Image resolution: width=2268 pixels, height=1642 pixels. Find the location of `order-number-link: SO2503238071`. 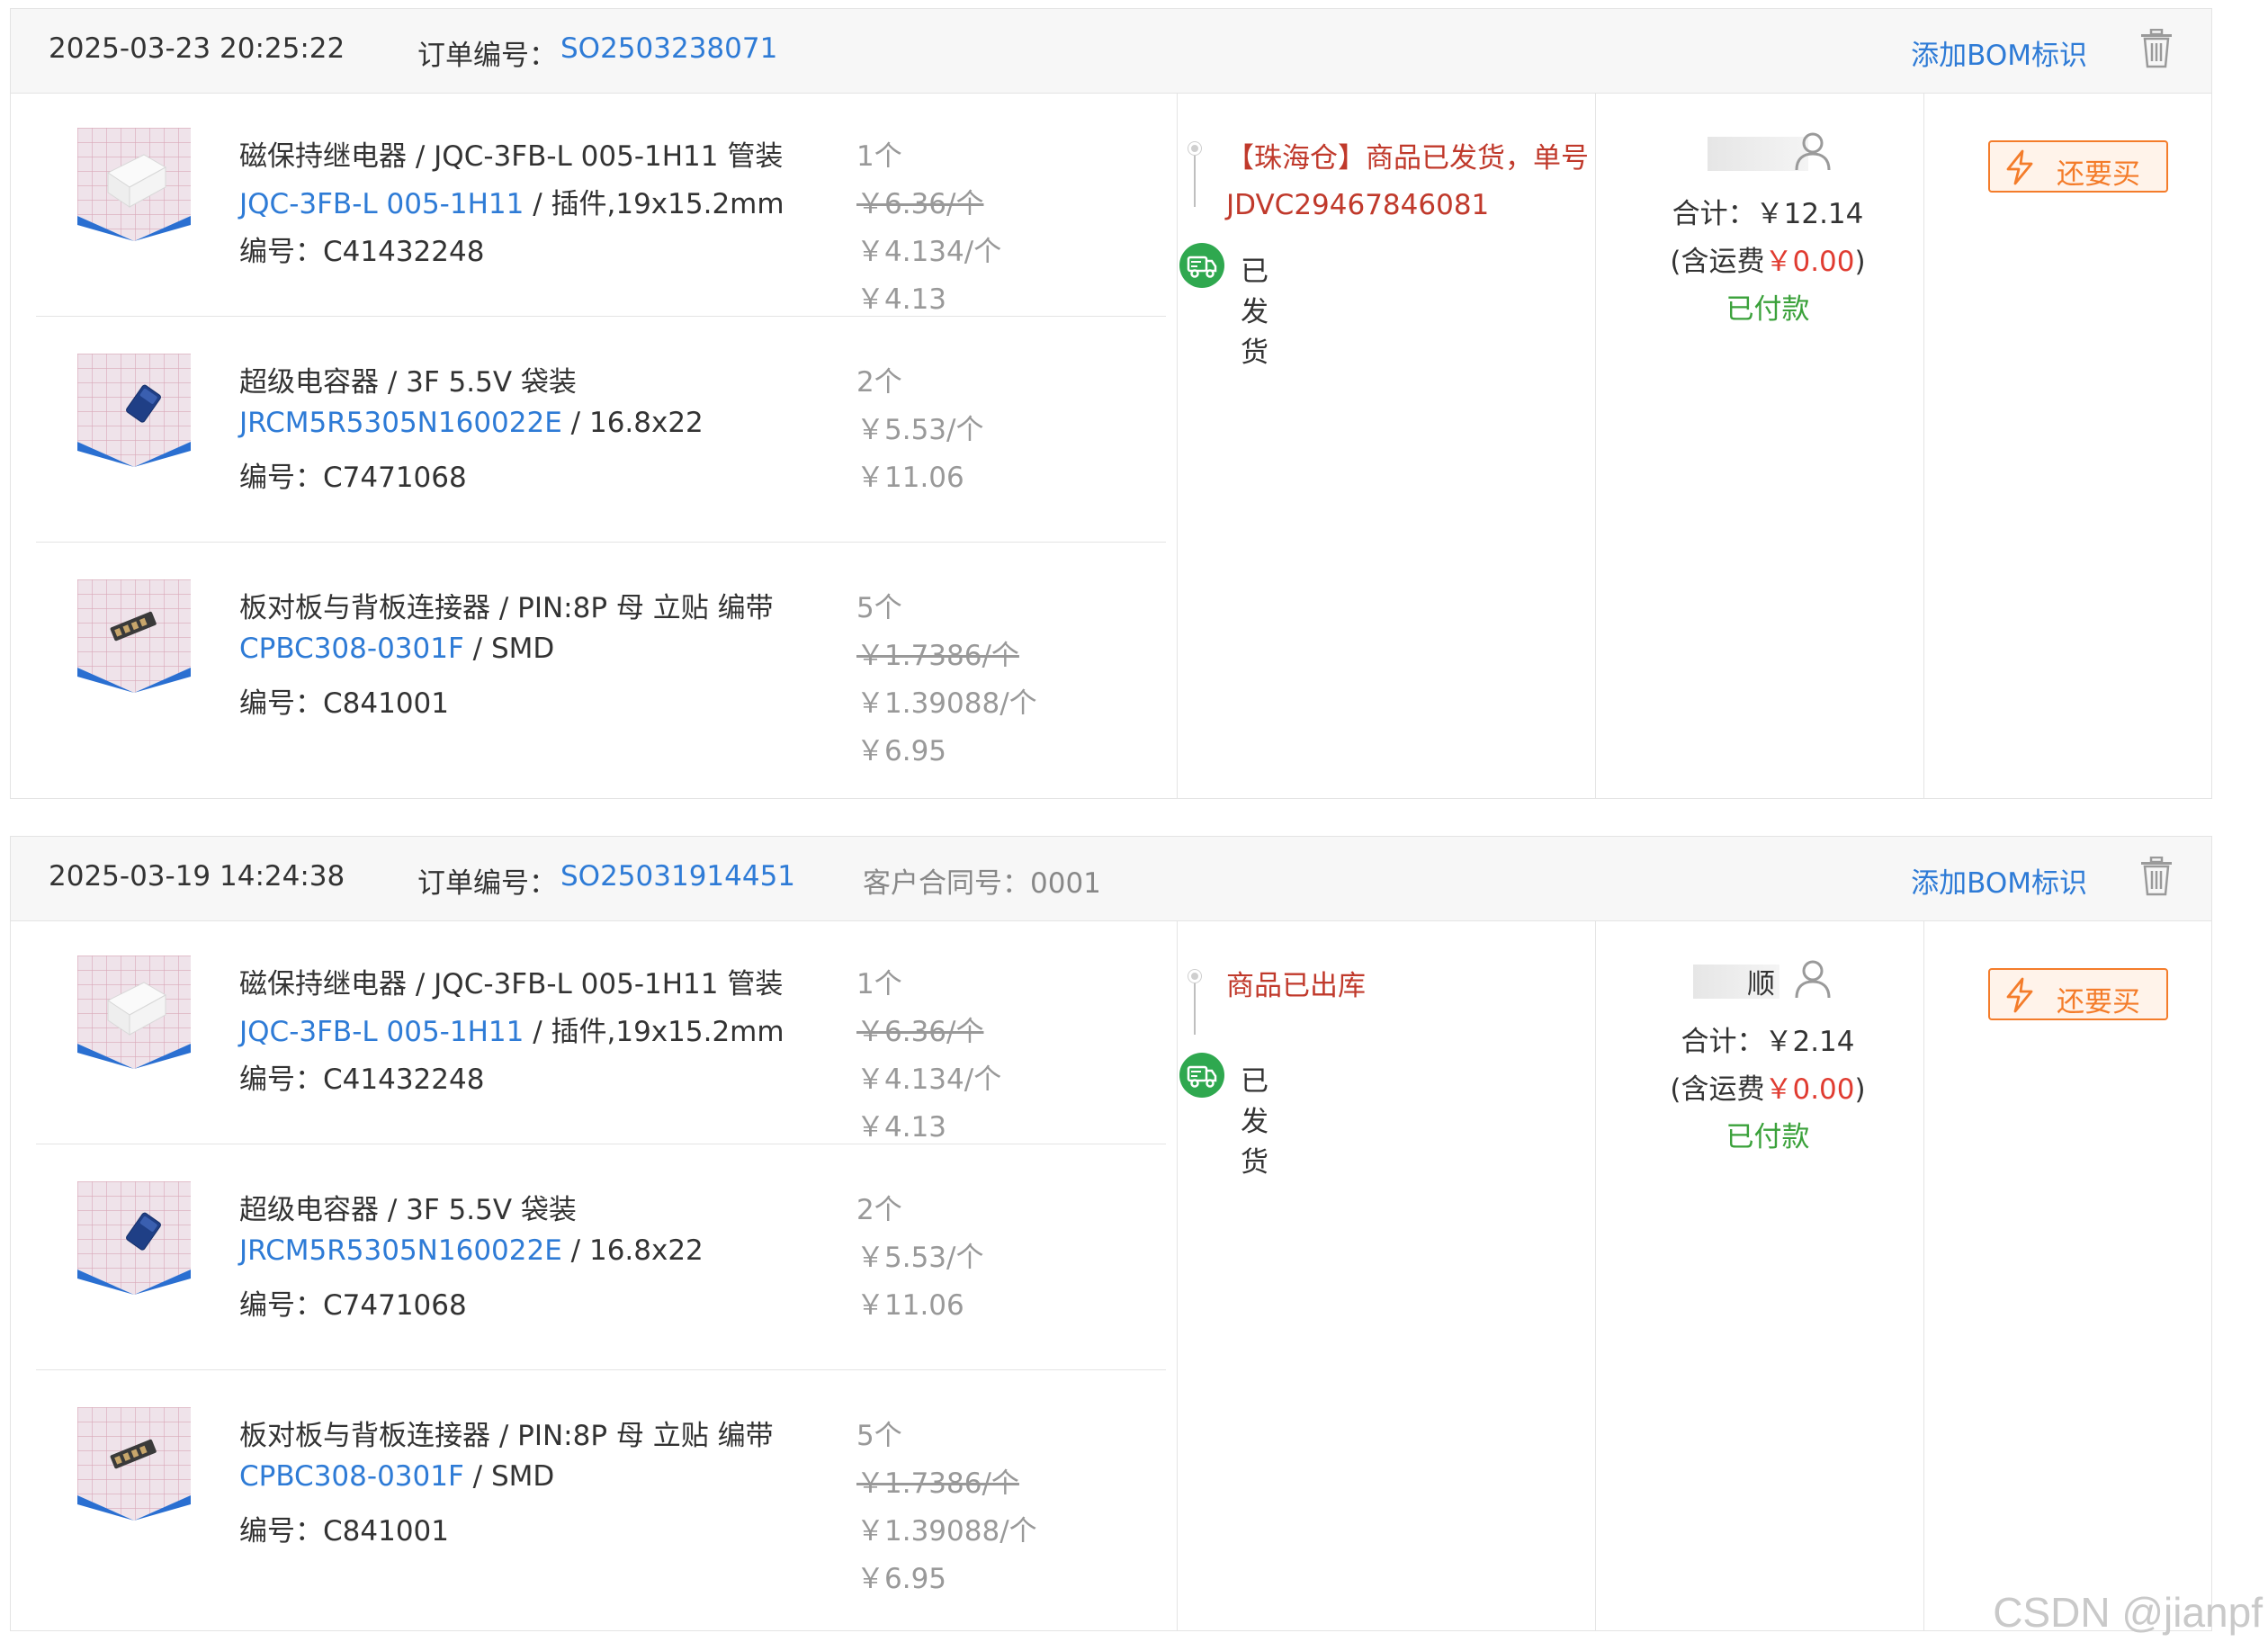

order-number-link: SO2503238071 is located at coordinates (668, 48).